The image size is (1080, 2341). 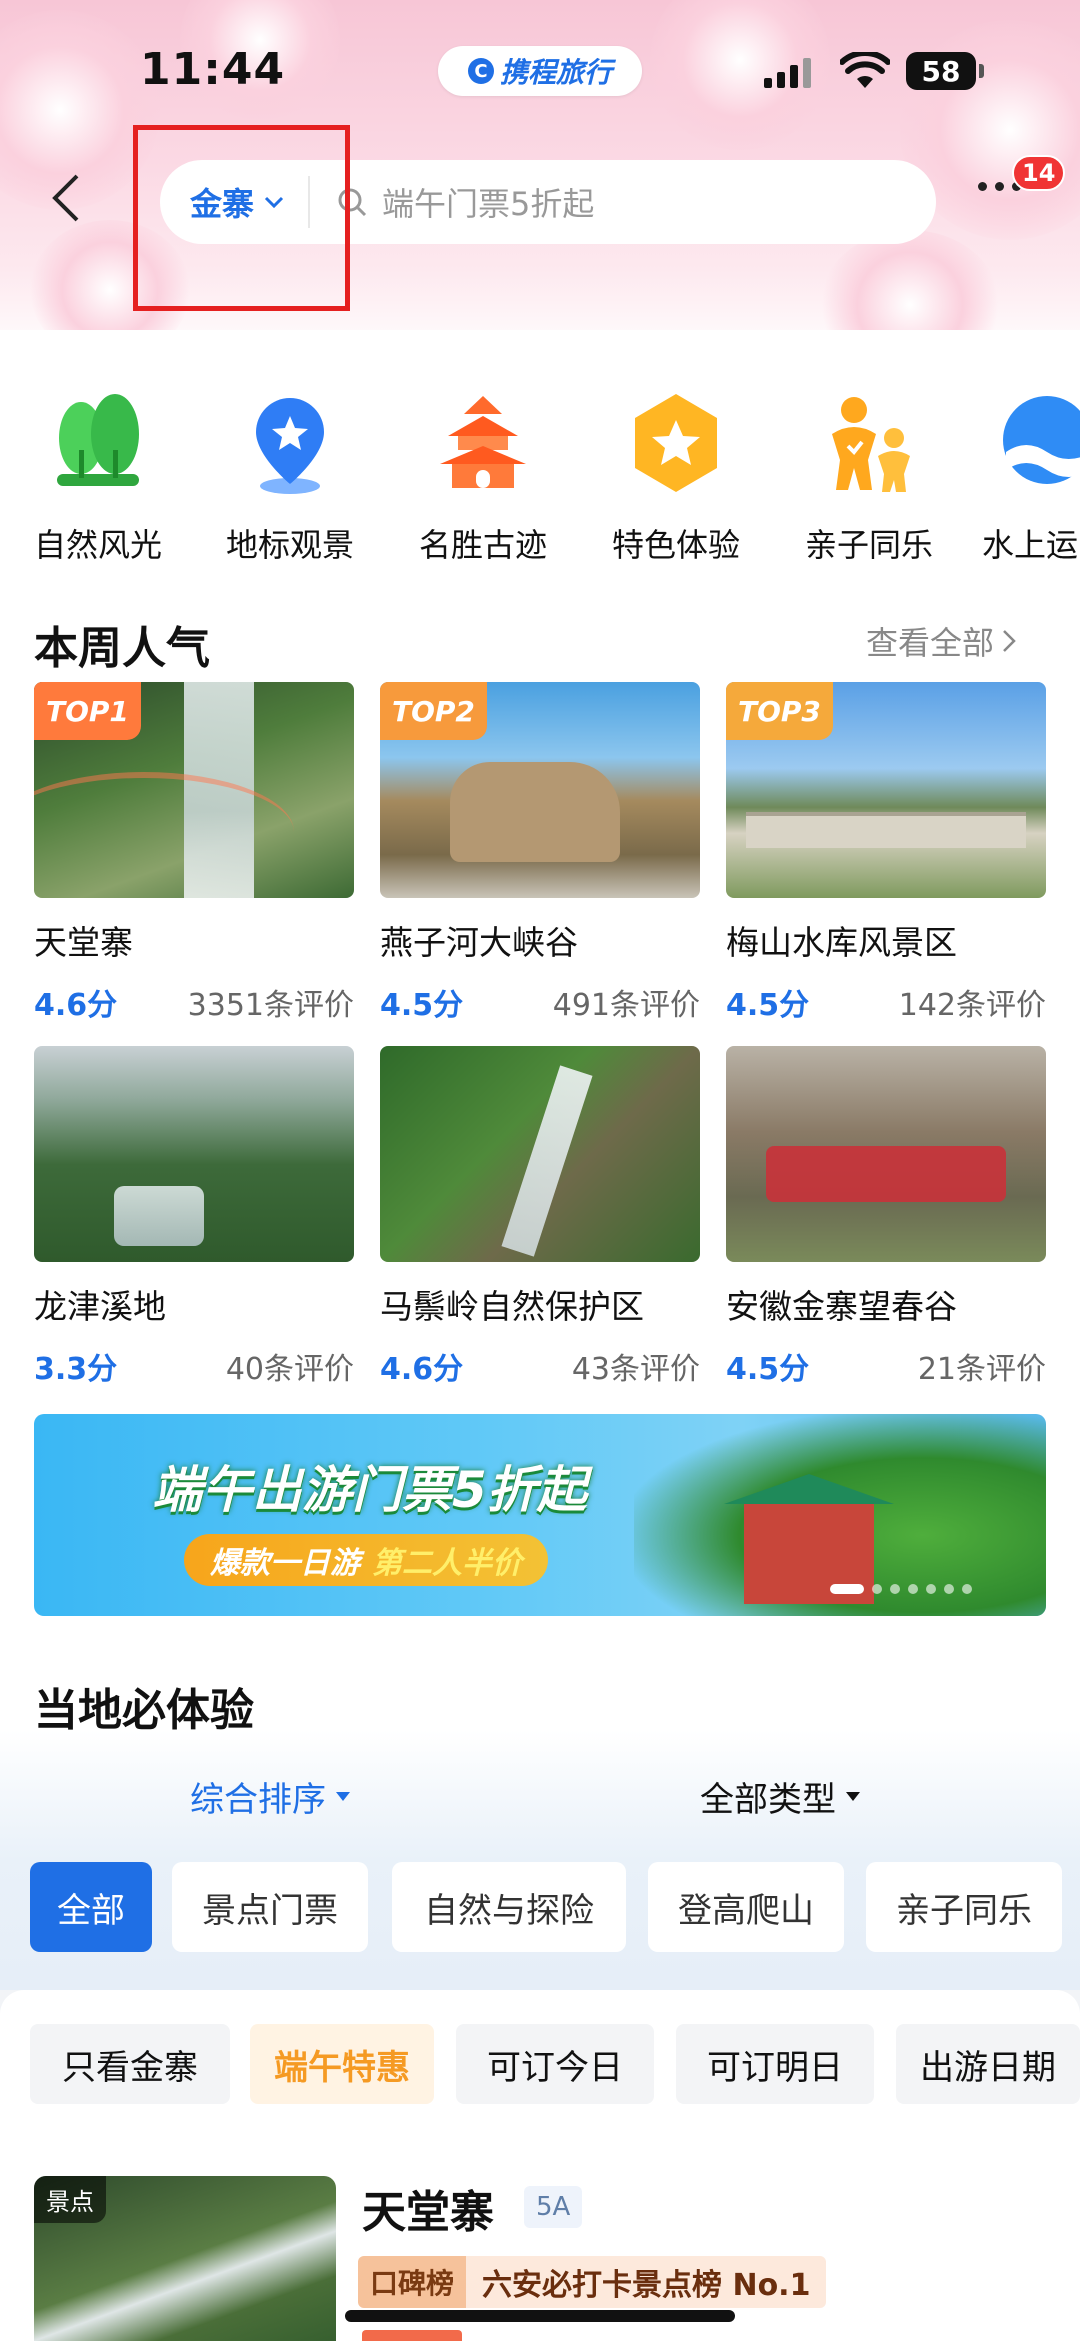 I want to click on chip-hiking: 登高爬山, so click(x=746, y=1907).